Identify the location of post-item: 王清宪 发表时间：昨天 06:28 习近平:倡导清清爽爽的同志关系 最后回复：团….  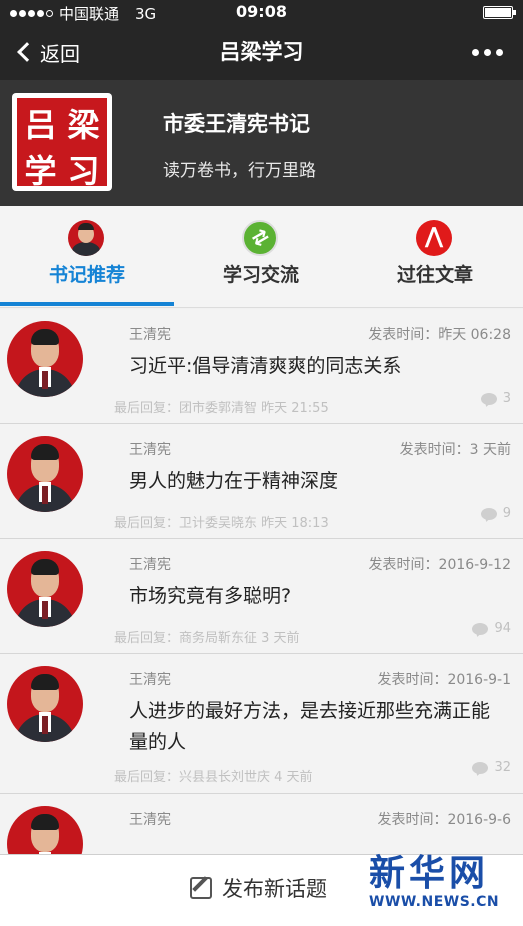
(261, 366).